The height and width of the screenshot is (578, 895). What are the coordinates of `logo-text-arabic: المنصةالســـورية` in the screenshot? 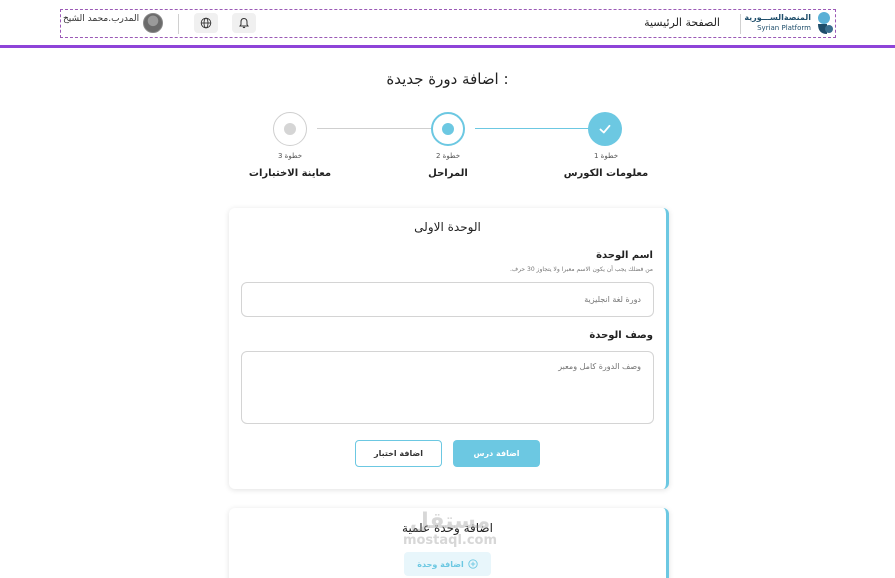 It's located at (777, 17).